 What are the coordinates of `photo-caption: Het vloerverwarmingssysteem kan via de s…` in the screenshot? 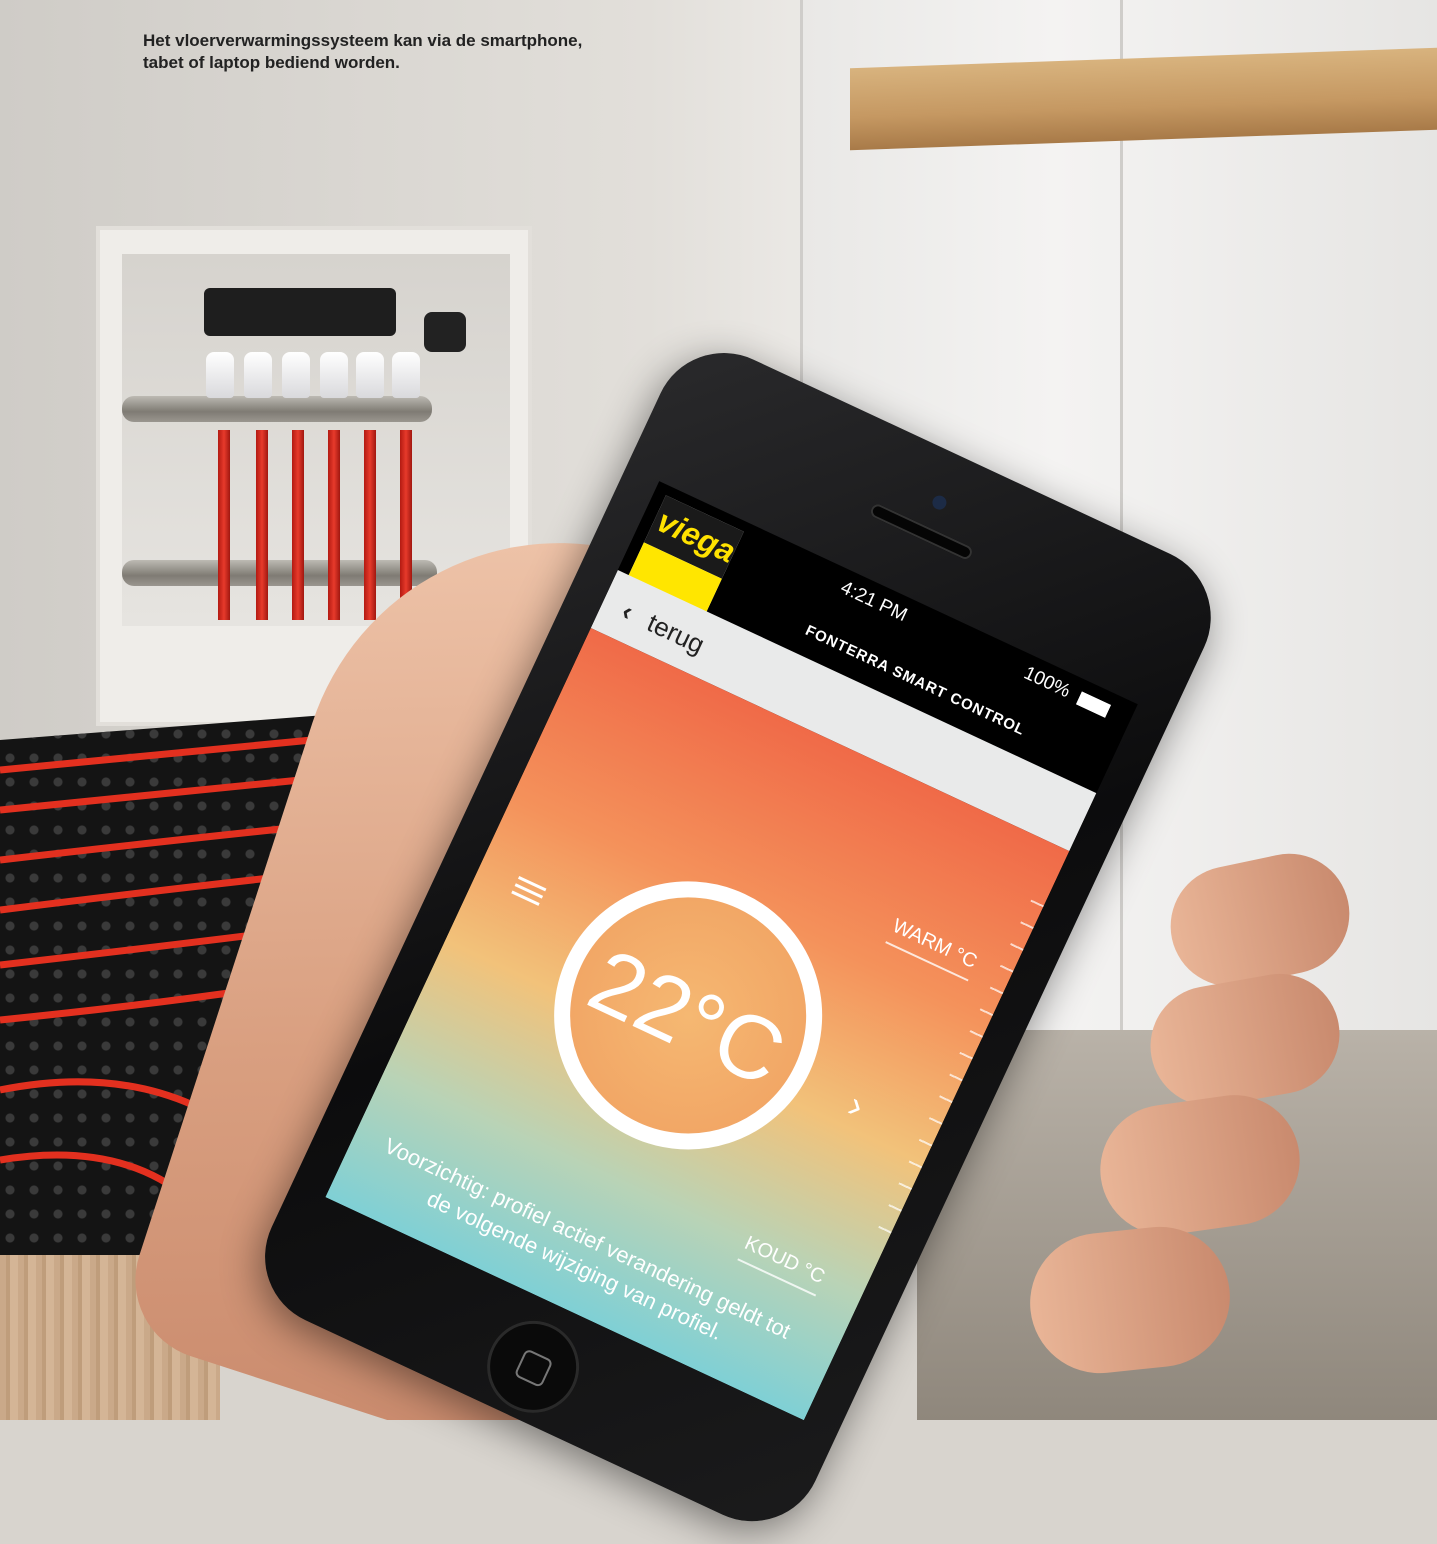 It's located at (453, 52).